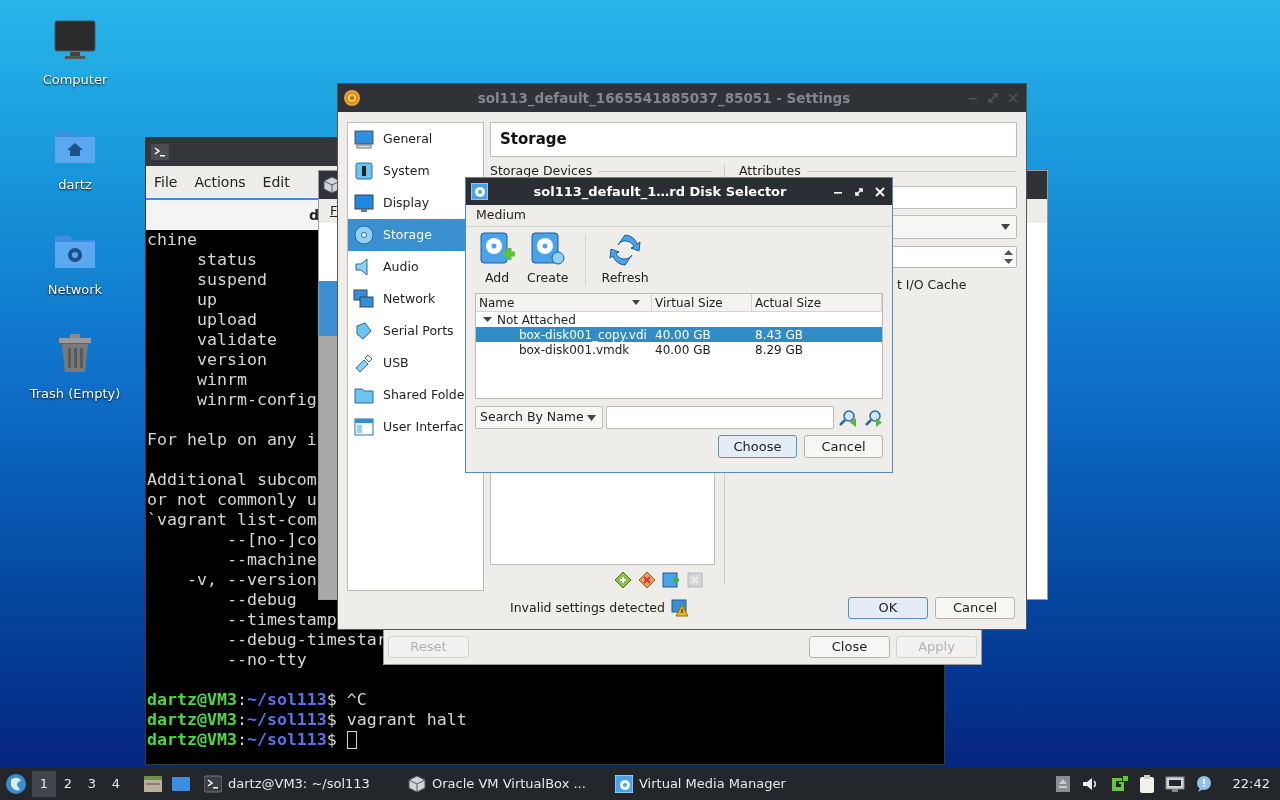  I want to click on maximize-icon, so click(859, 191).